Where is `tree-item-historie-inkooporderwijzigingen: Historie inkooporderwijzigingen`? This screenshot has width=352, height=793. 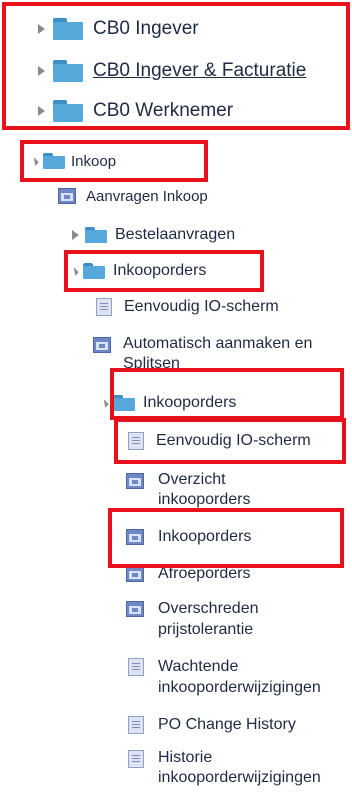 tree-item-historie-inkooporderwijzigingen: Historie inkooporderwijzigingen is located at coordinates (224, 768).